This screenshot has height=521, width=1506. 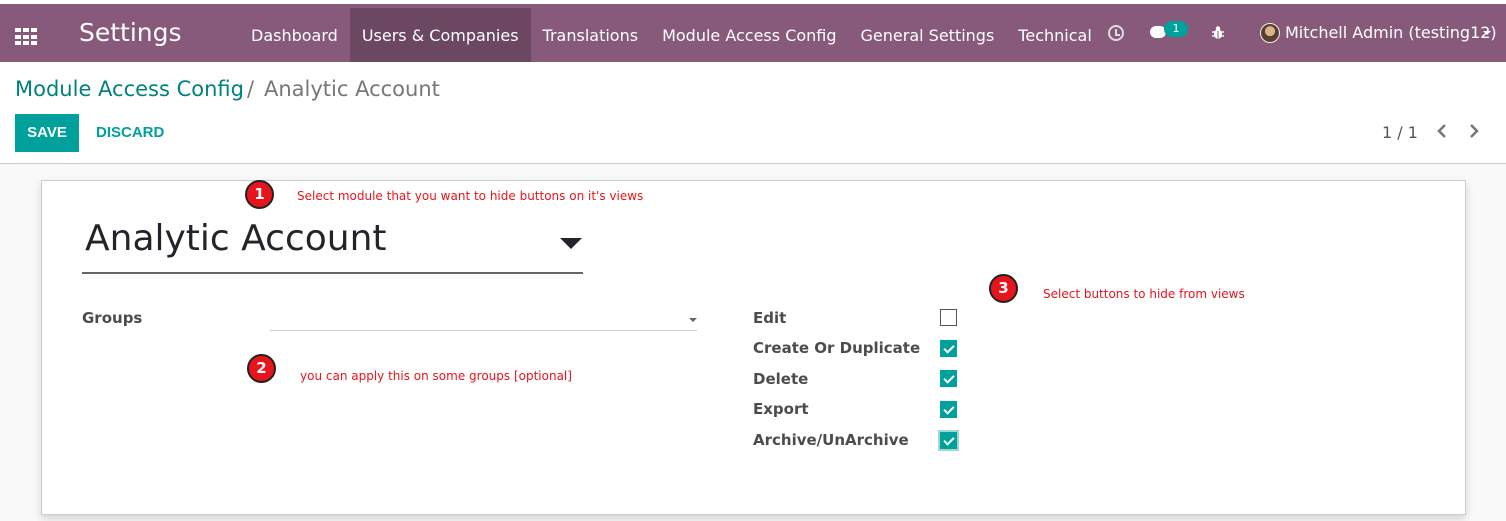 What do you see at coordinates (571, 243) in the screenshot?
I see `model-dropdown-caret-icon` at bounding box center [571, 243].